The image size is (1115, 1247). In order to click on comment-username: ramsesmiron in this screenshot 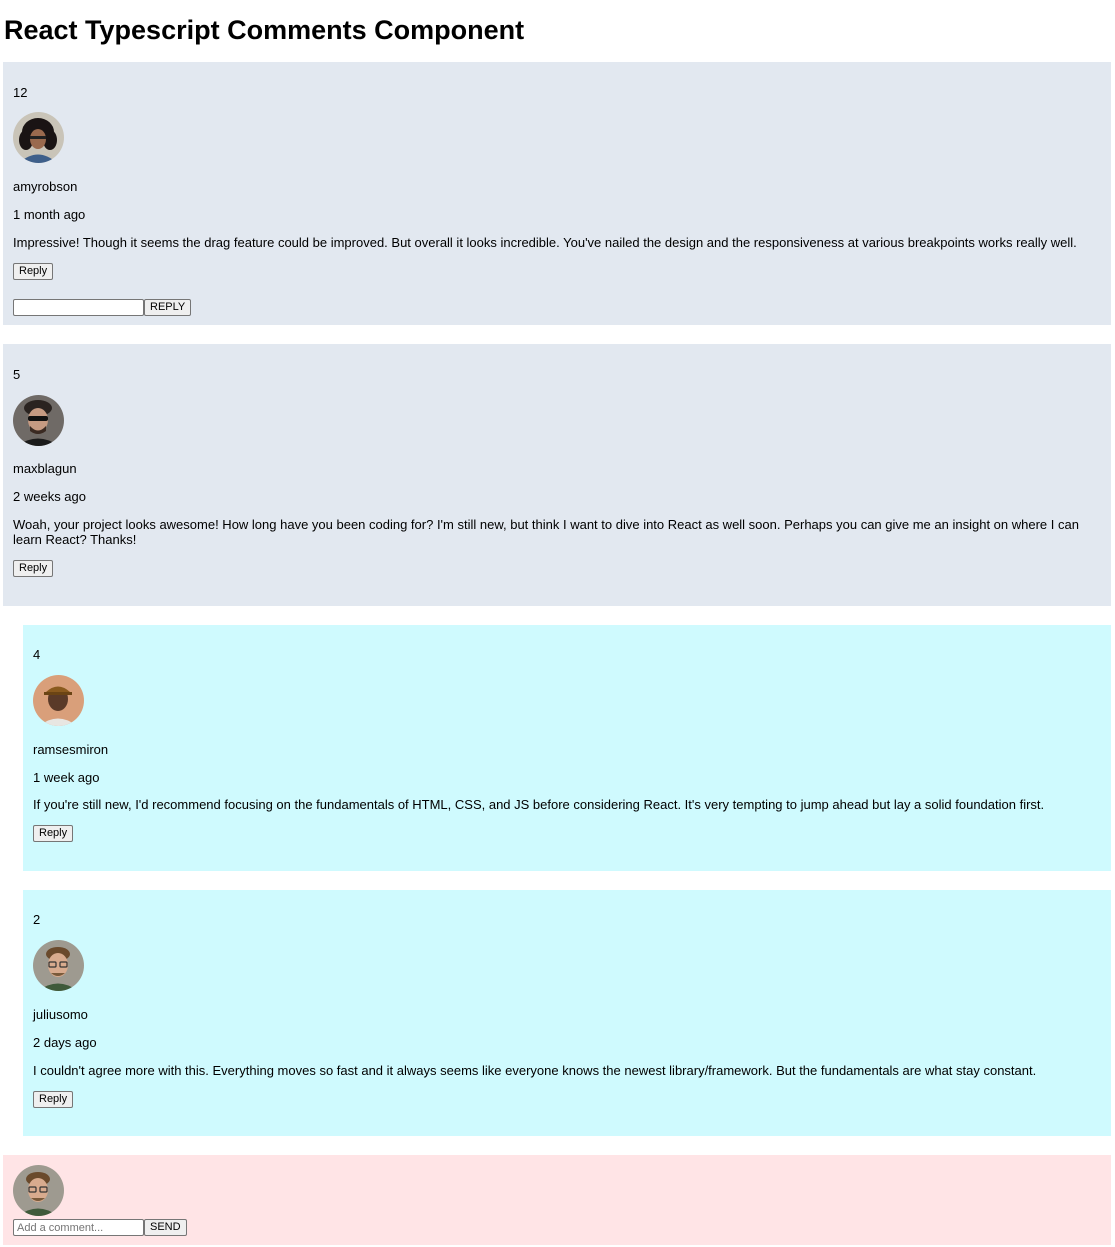, I will do `click(71, 749)`.